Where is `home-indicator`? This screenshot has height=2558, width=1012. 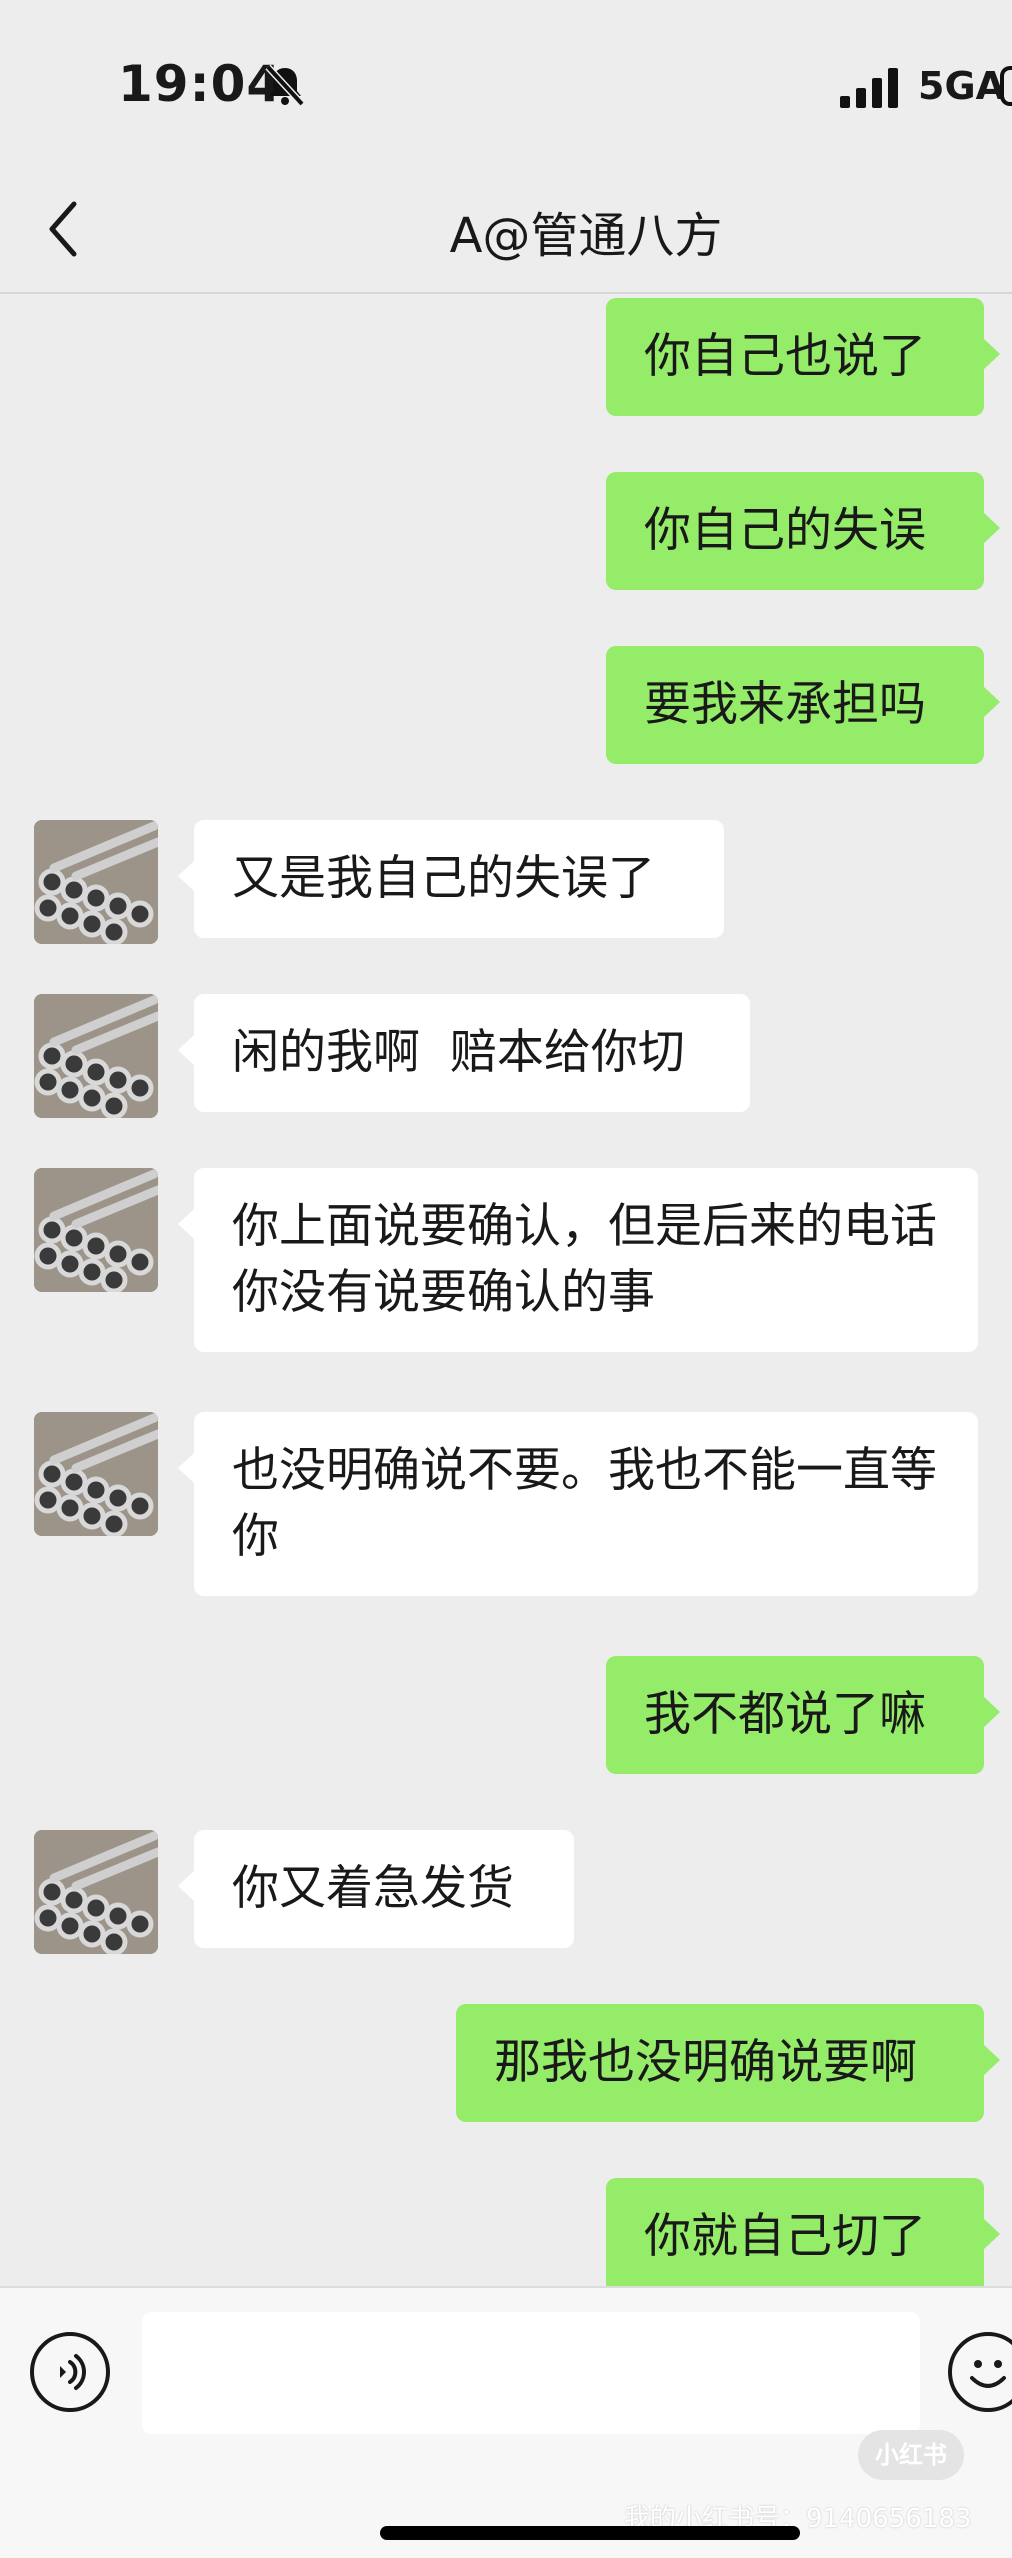 home-indicator is located at coordinates (590, 2533).